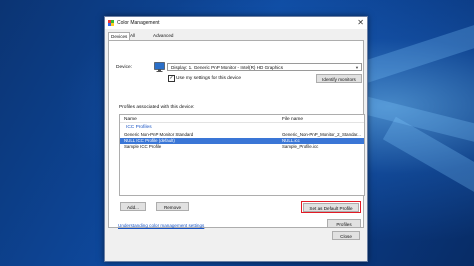 Image resolution: width=474 pixels, height=266 pixels. Describe the element at coordinates (360, 22) in the screenshot. I see `close-window-icon: ✕` at that location.